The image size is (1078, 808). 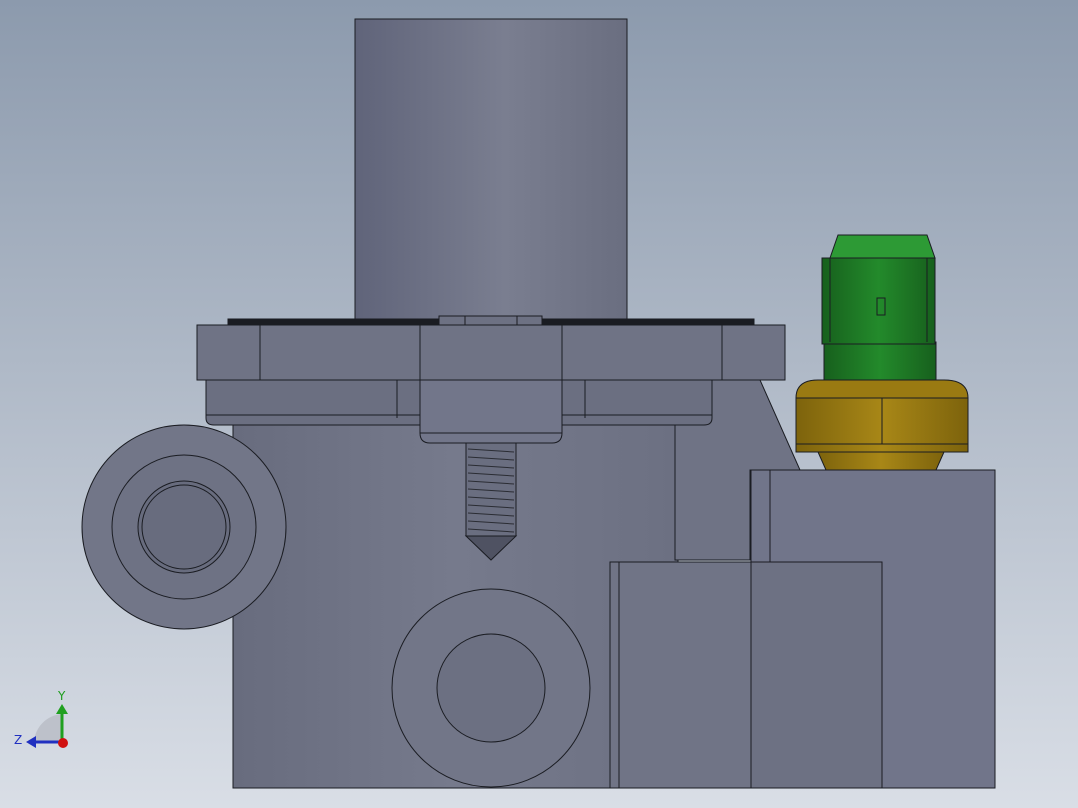 I want to click on y-axis-label: Y, so click(x=61, y=696).